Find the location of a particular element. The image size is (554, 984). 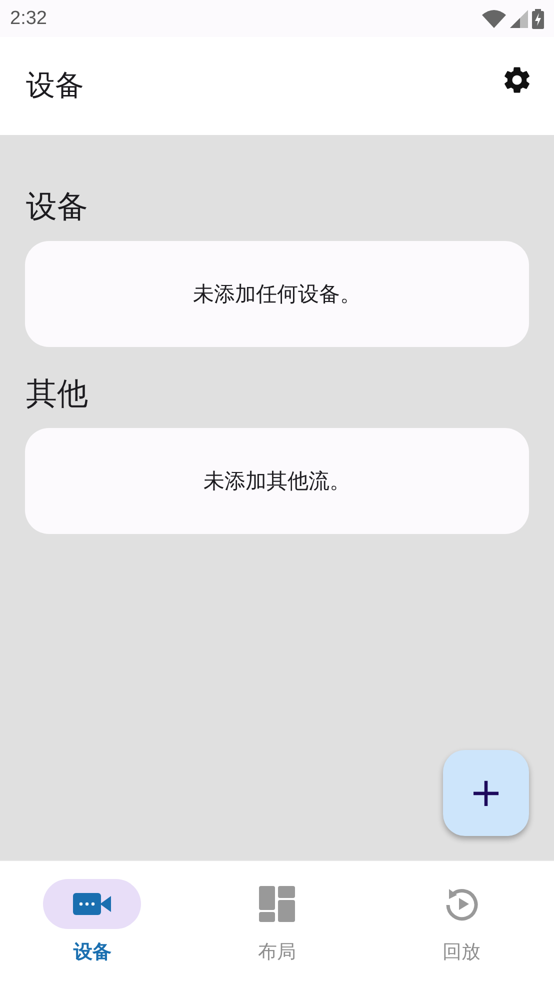

wifi-icon is located at coordinates (494, 18).